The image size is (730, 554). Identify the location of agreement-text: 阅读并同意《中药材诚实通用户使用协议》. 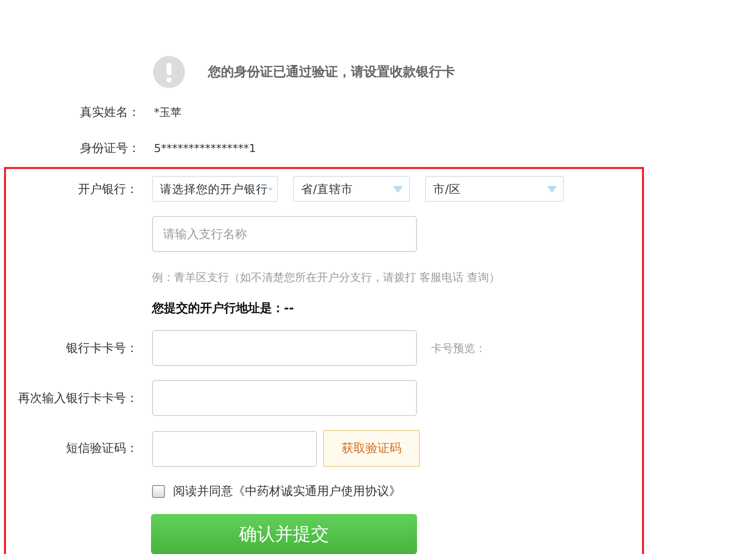
(287, 491).